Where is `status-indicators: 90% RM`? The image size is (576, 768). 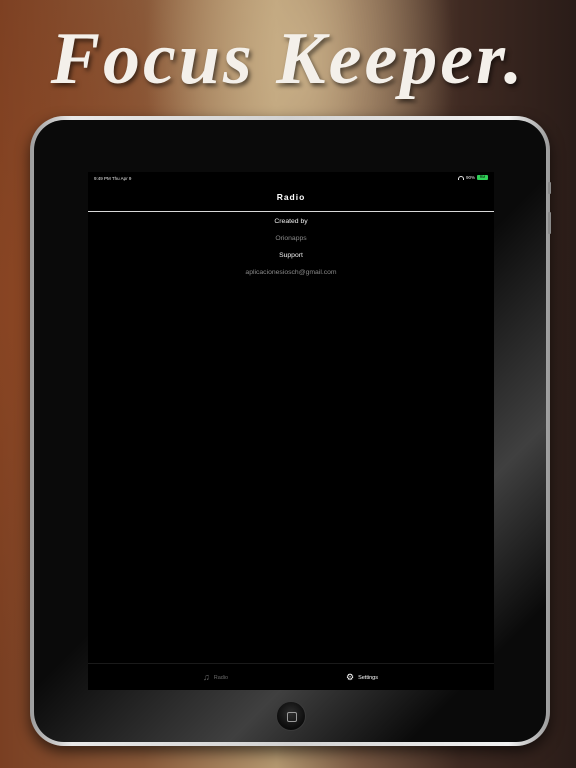
status-indicators: 90% RM is located at coordinates (472, 177).